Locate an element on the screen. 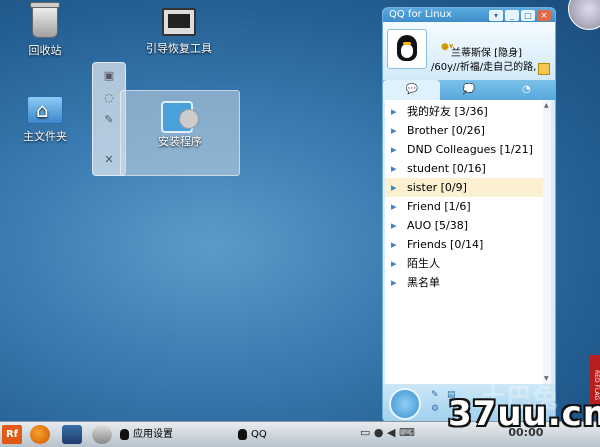 Image resolution: width=600 pixels, height=447 pixels. contact-group: AUO [5/38] is located at coordinates (468, 225).